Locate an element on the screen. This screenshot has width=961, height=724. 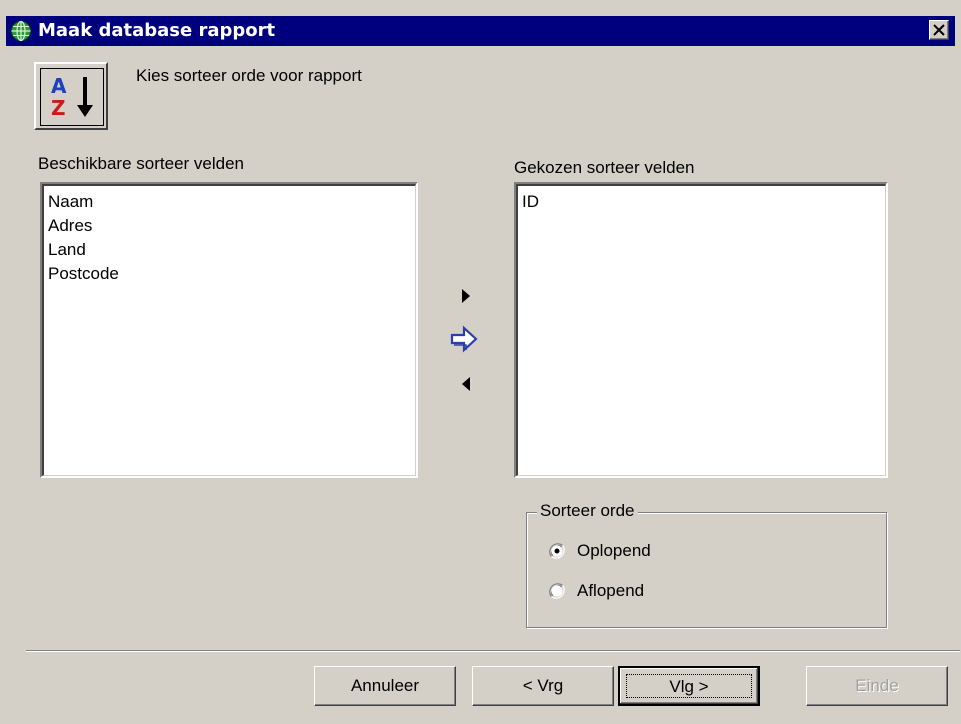
list-item: Adres is located at coordinates (229, 226).